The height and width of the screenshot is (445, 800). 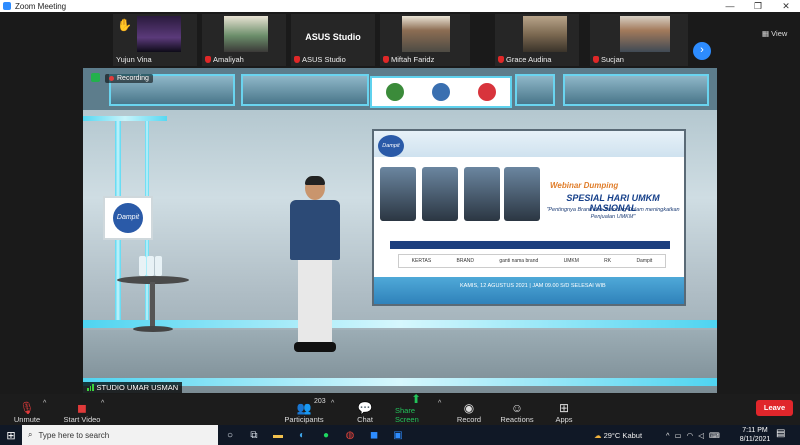 What do you see at coordinates (714, 435) in the screenshot?
I see `keyboard-icon: ⌨` at bounding box center [714, 435].